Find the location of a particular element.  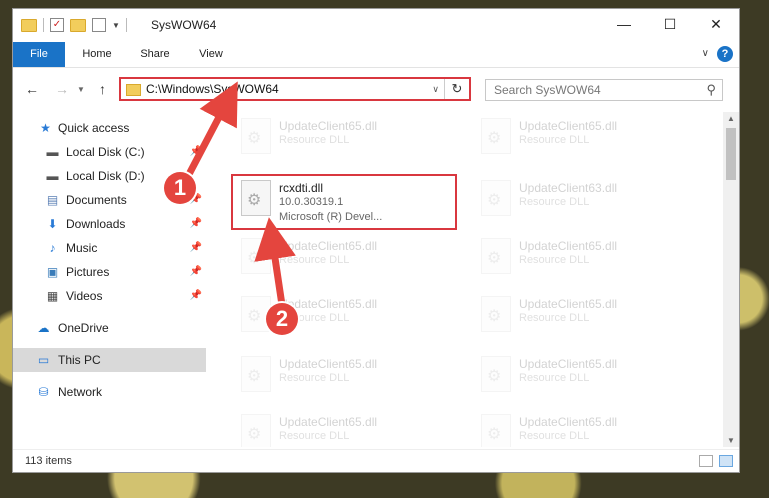

expand-ribbon-icon: ∨ is located at coordinates (705, 53).